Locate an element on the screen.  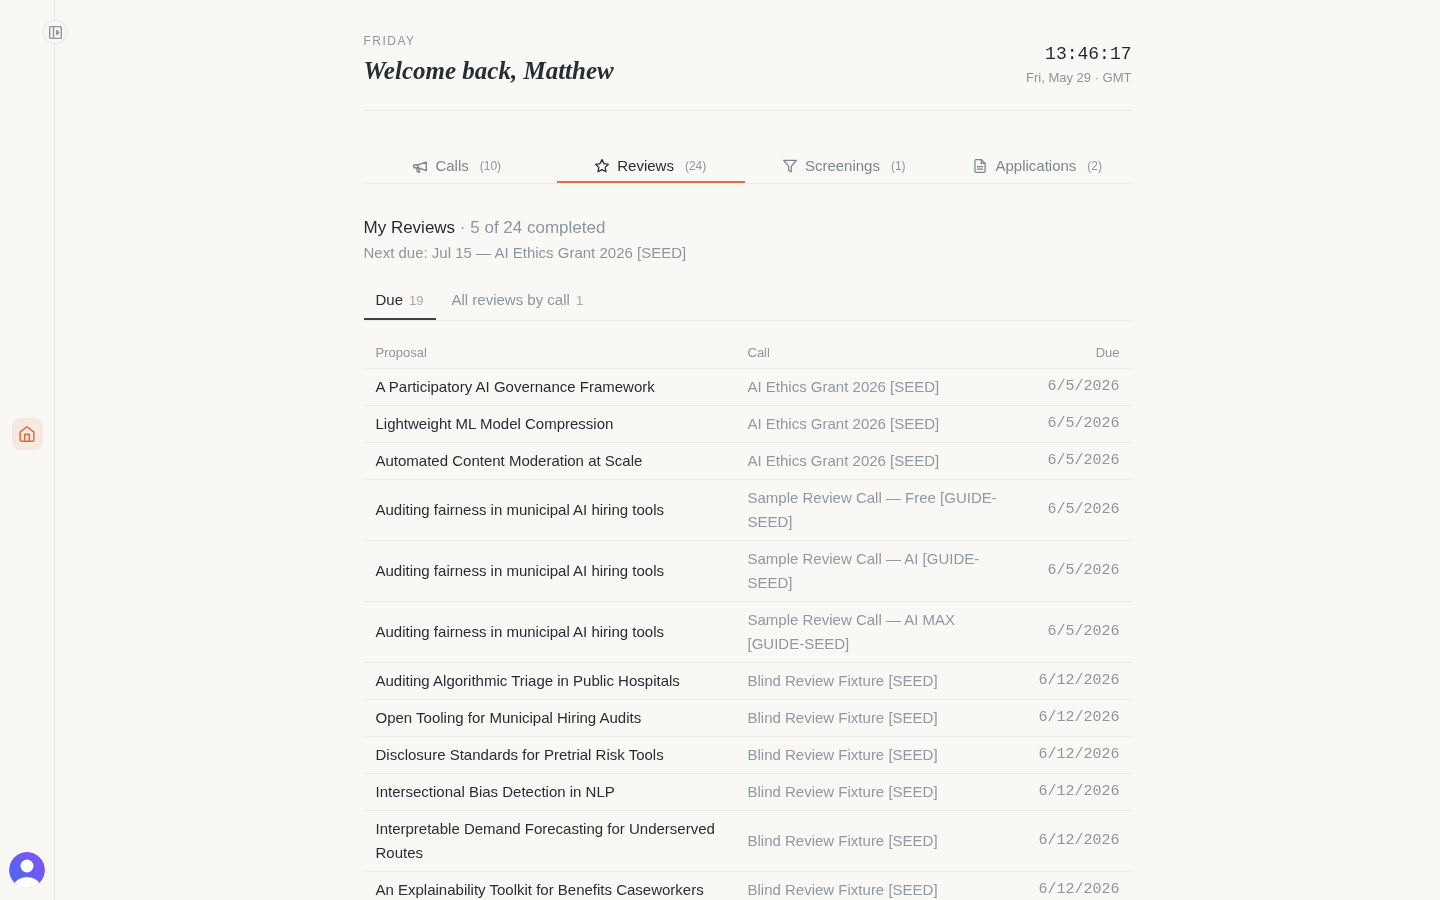
proposal-title: Intersectional Bias Detection in NLP is located at coordinates (495, 791).